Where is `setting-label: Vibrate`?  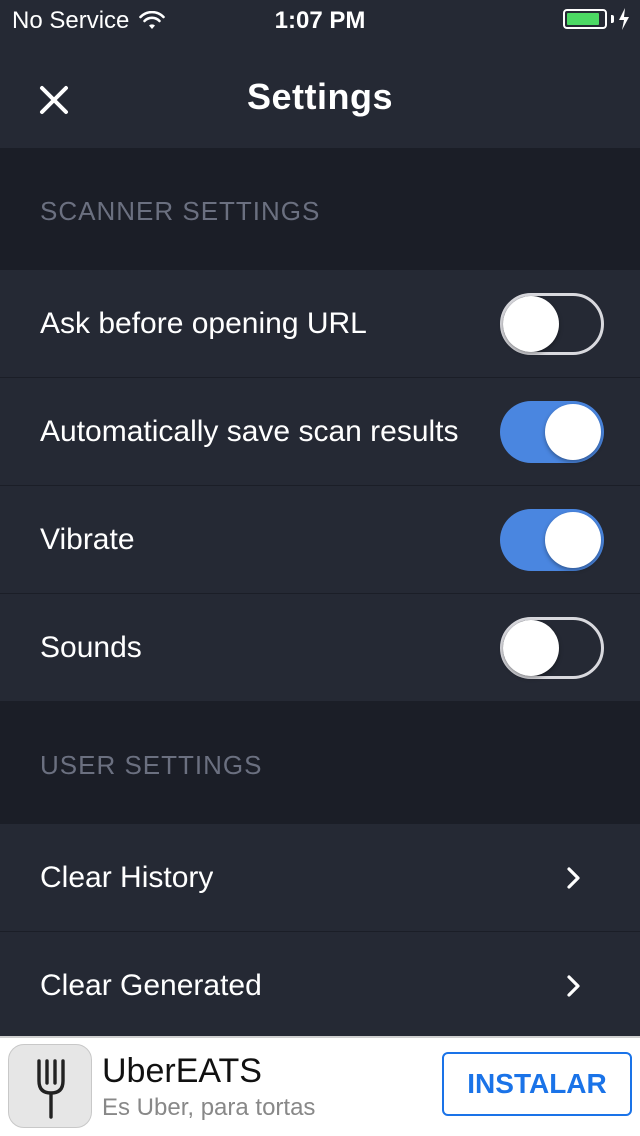
setting-label: Vibrate is located at coordinates (87, 539).